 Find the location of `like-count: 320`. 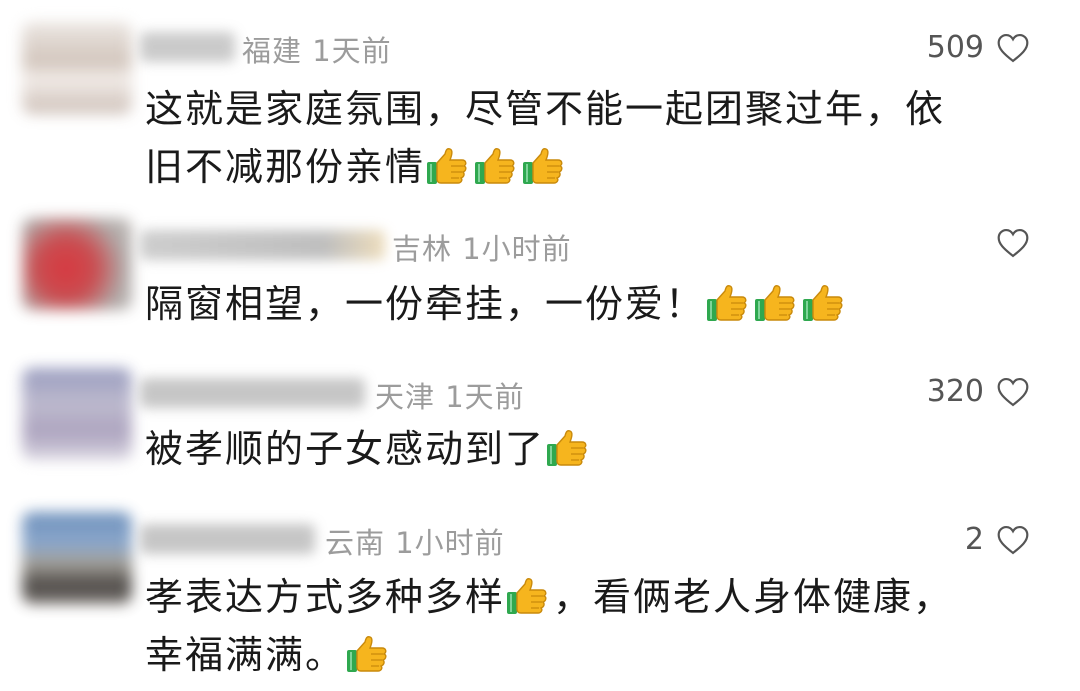

like-count: 320 is located at coordinates (955, 391).